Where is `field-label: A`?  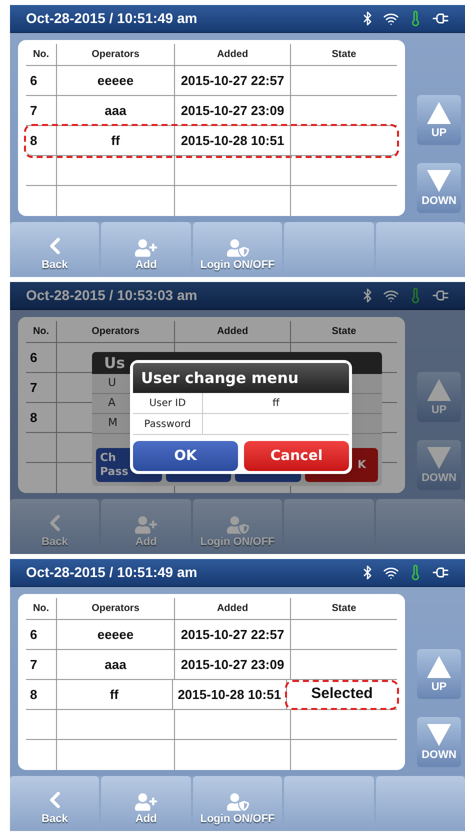
field-label: A is located at coordinates (112, 403).